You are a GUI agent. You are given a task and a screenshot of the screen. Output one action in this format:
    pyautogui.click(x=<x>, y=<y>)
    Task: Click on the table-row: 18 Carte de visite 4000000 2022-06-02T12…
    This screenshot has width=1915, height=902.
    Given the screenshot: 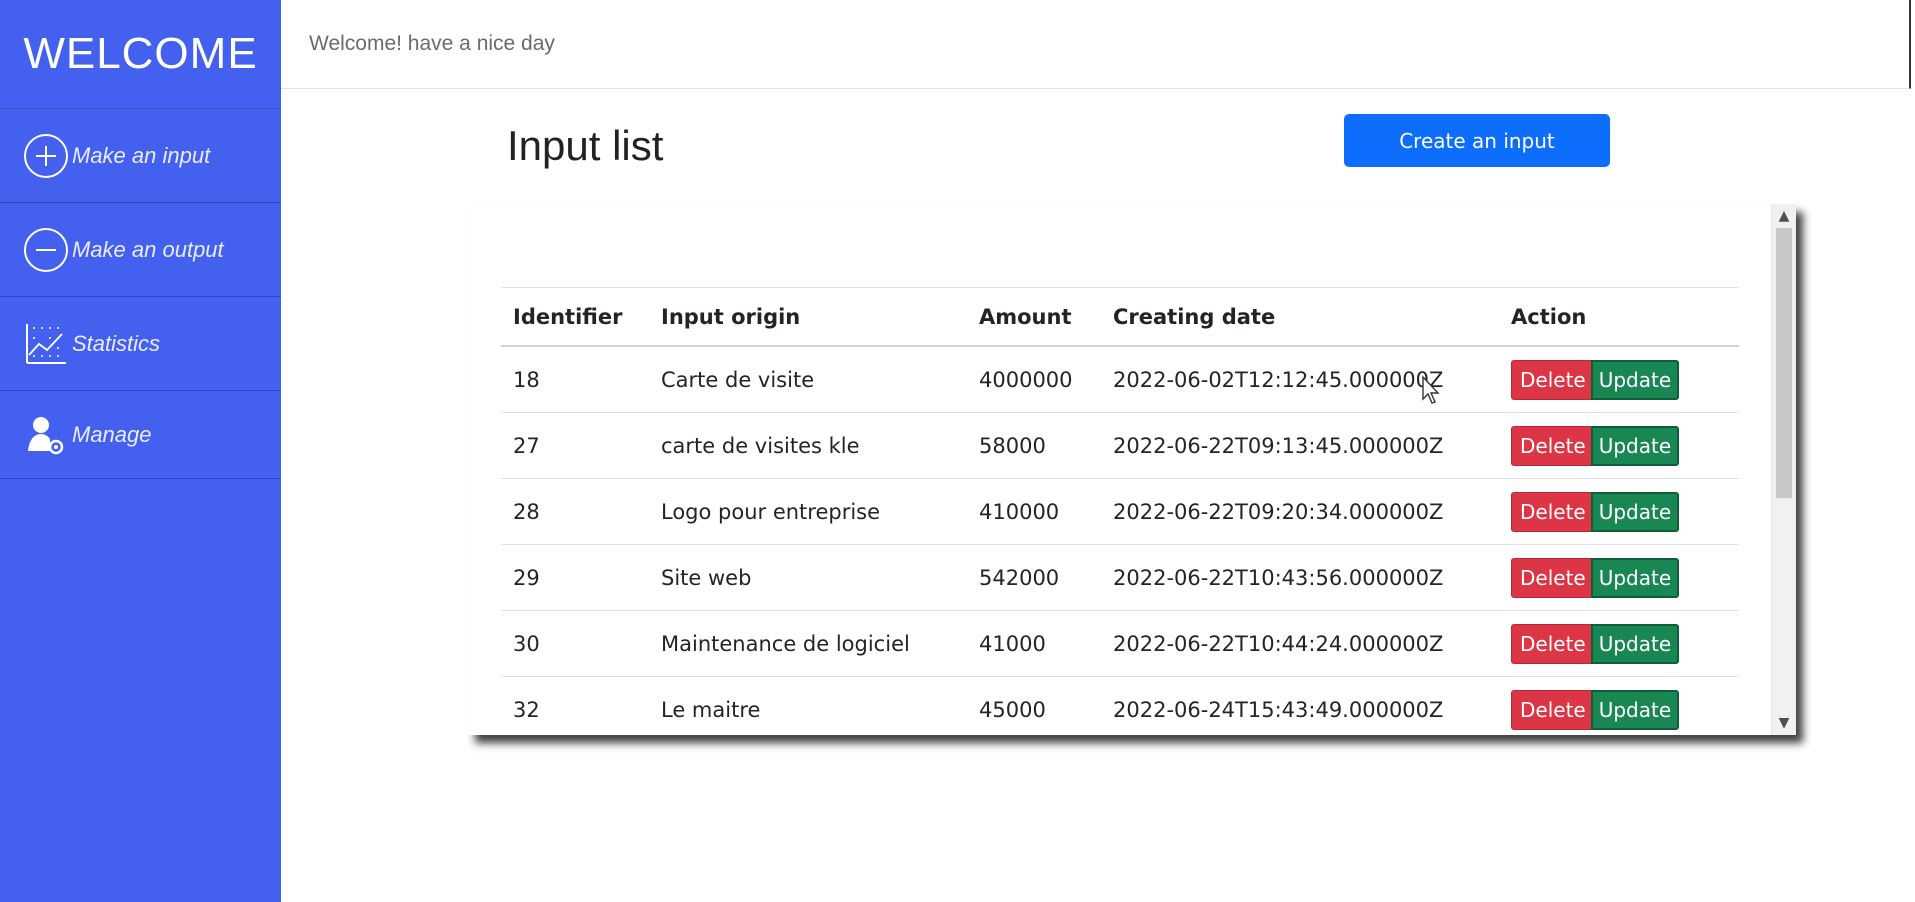 What is the action you would take?
    pyautogui.click(x=1120, y=379)
    